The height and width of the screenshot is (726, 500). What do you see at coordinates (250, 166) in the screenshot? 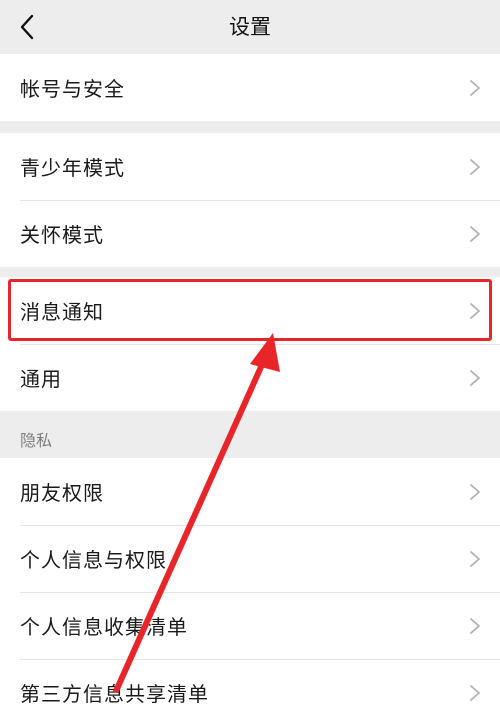
I see `settings-item-teen-mode: 青少年模式` at bounding box center [250, 166].